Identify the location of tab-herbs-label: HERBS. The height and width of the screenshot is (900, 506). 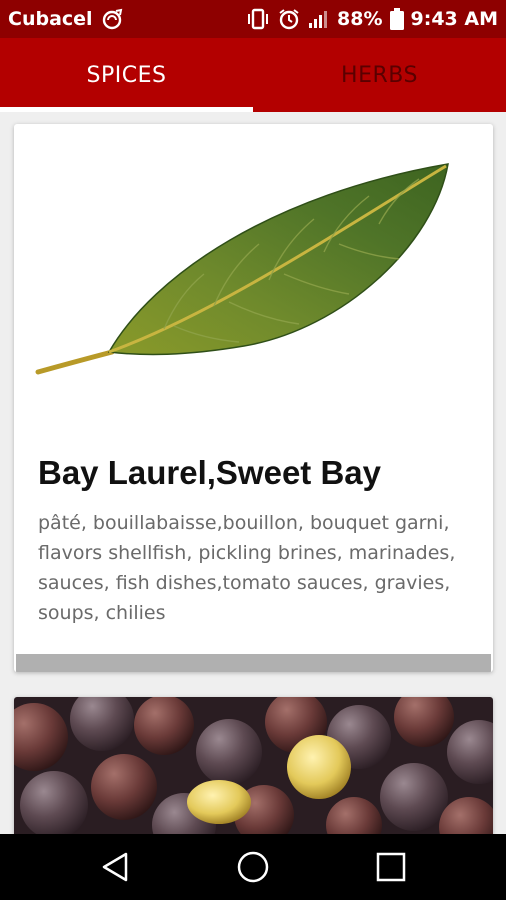
(379, 75).